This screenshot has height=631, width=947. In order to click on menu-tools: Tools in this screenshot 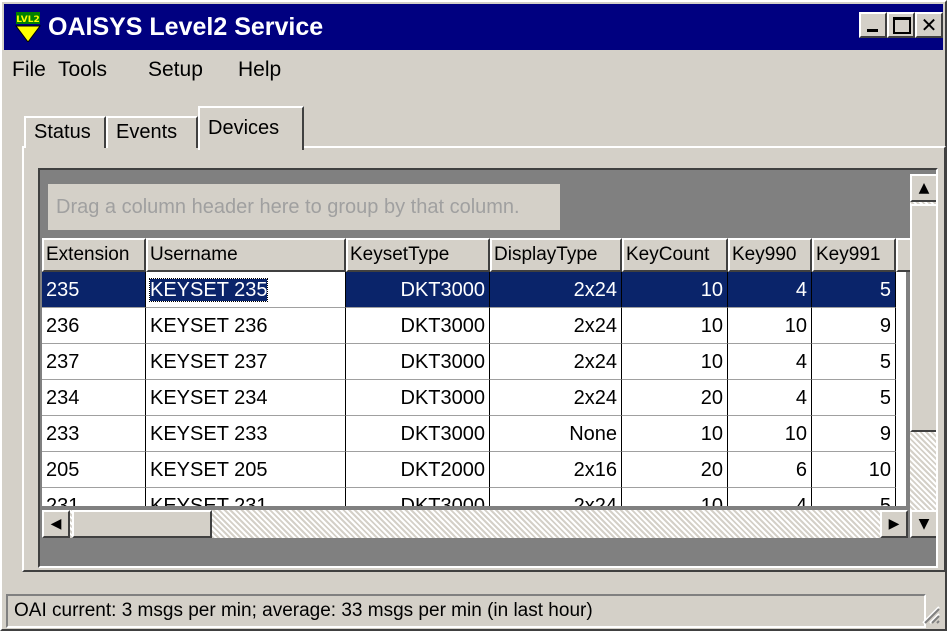, I will do `click(82, 70)`.